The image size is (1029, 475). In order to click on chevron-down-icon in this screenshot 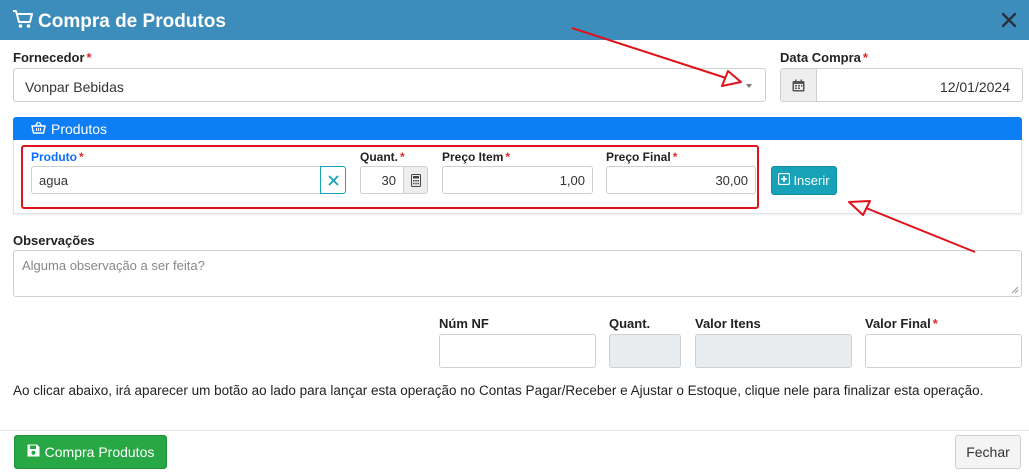, I will do `click(749, 86)`.